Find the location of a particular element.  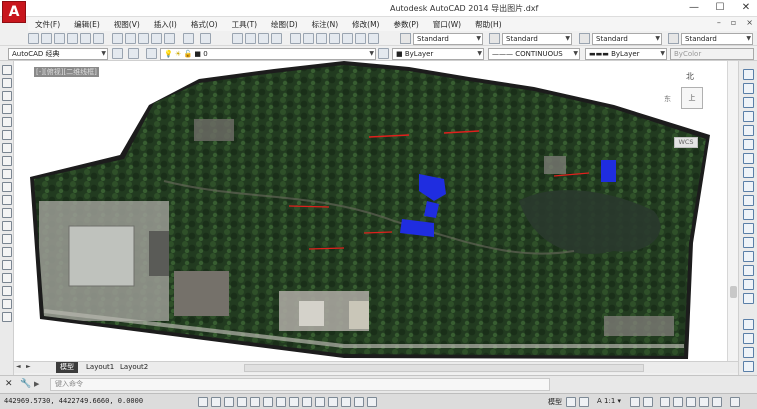

send-to-back-icon is located at coordinates (748, 338).